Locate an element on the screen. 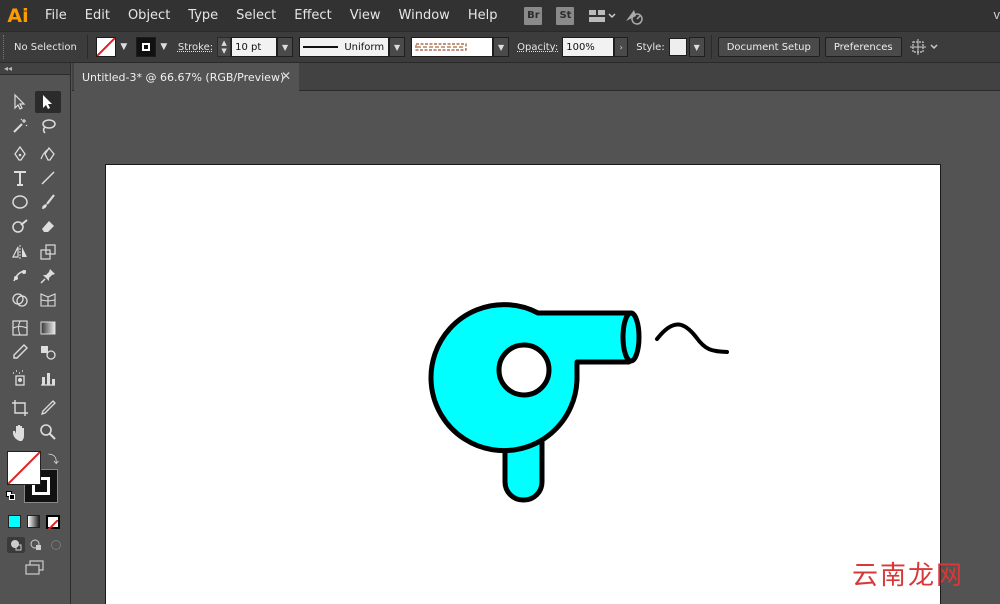  swap-fill-stroke-icon: ⤵ is located at coordinates (53, 459).